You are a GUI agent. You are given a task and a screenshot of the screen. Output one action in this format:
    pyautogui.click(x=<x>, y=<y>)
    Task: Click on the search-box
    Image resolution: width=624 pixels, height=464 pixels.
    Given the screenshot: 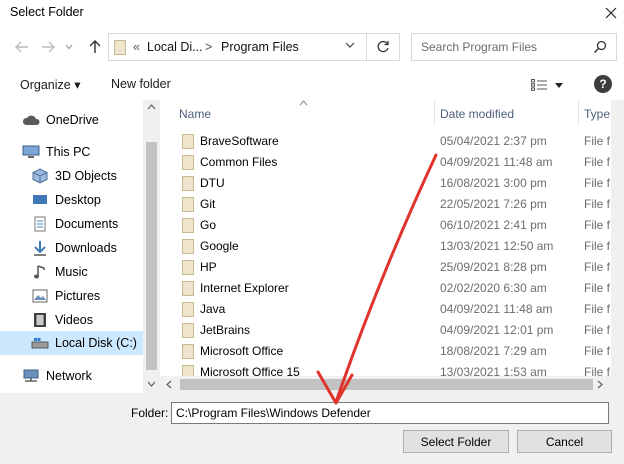 What is the action you would take?
    pyautogui.click(x=514, y=47)
    